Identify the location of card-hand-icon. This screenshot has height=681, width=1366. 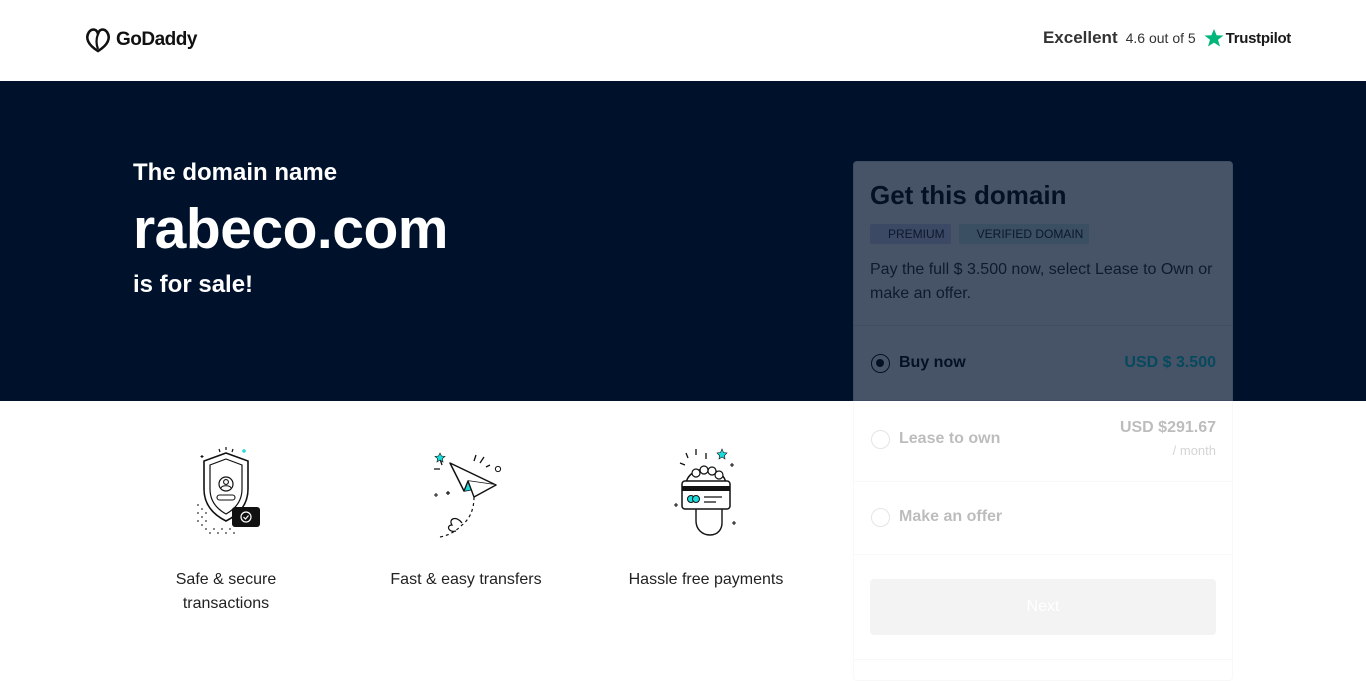
(705, 492).